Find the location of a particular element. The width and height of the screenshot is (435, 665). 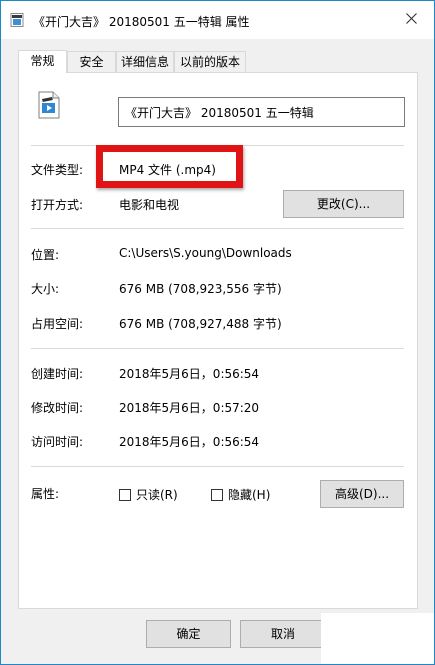

open-with-label: 打开方式: is located at coordinates (57, 205).